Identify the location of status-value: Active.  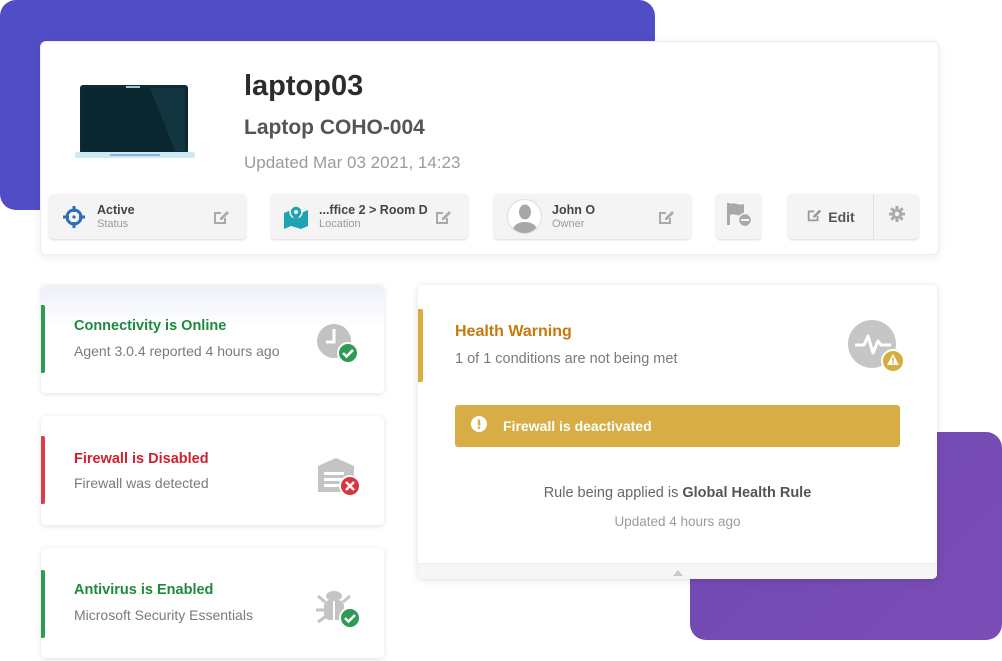
(116, 210).